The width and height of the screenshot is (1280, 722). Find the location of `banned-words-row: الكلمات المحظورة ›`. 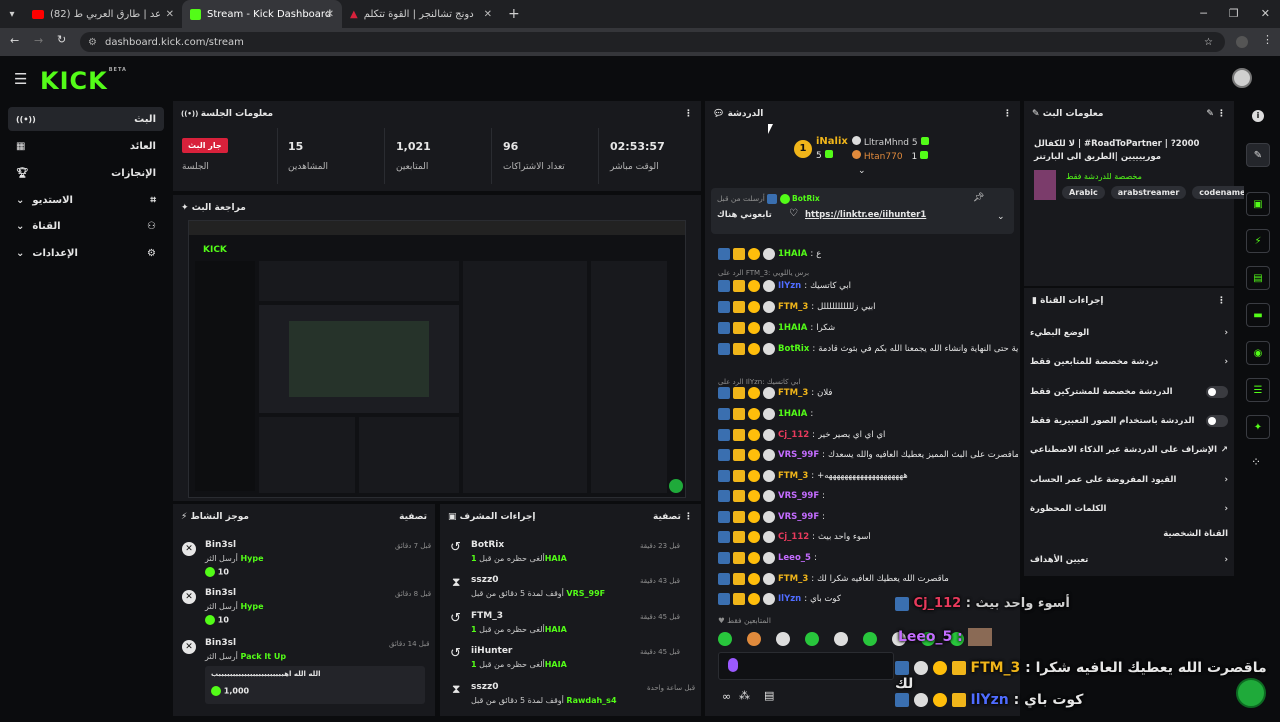

banned-words-row: الكلمات المحظورة › is located at coordinates (1129, 509).